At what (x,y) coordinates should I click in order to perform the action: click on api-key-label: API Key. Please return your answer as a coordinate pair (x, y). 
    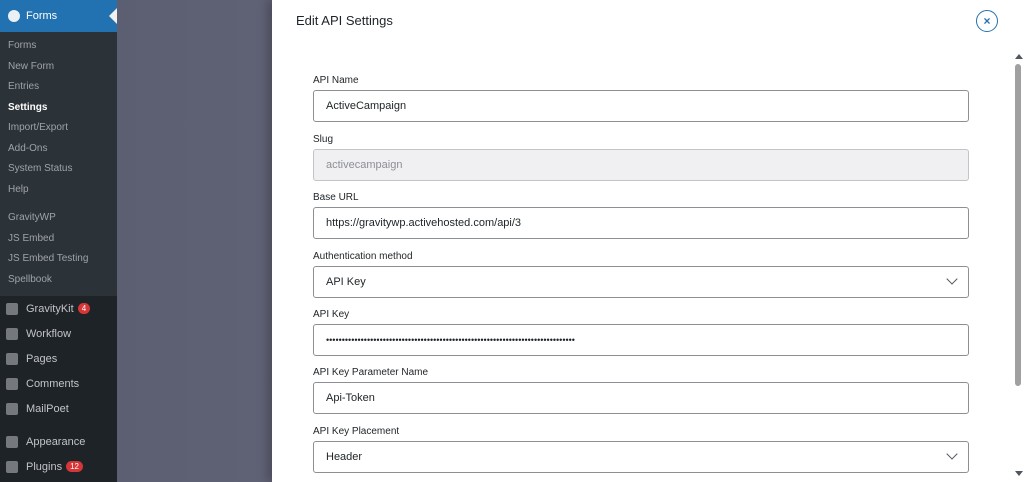
    Looking at the image, I should click on (331, 314).